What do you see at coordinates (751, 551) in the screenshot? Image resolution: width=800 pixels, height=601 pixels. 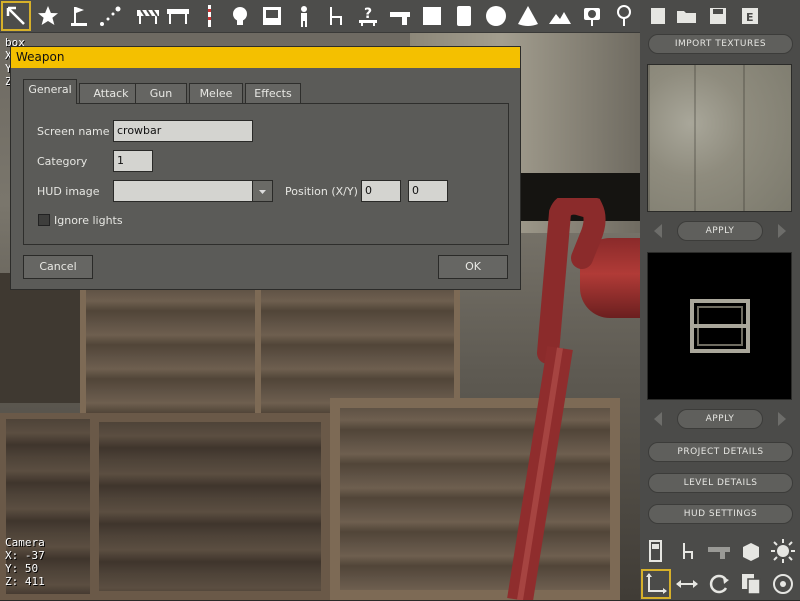 I see `cube-icon` at bounding box center [751, 551].